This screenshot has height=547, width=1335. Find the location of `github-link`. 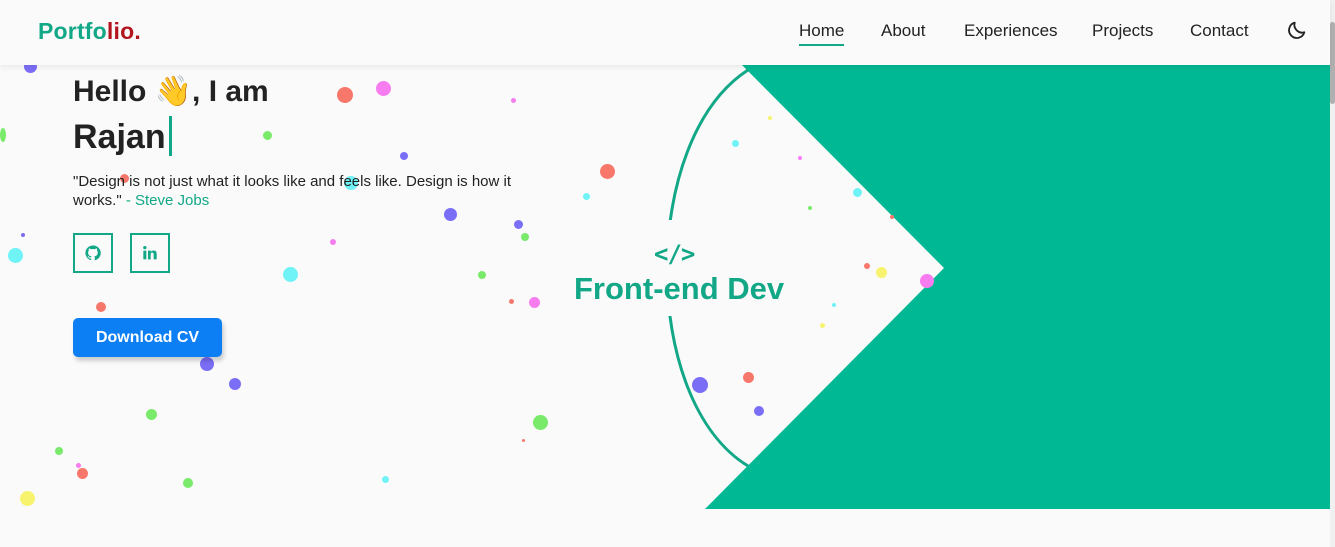

github-link is located at coordinates (93, 253).